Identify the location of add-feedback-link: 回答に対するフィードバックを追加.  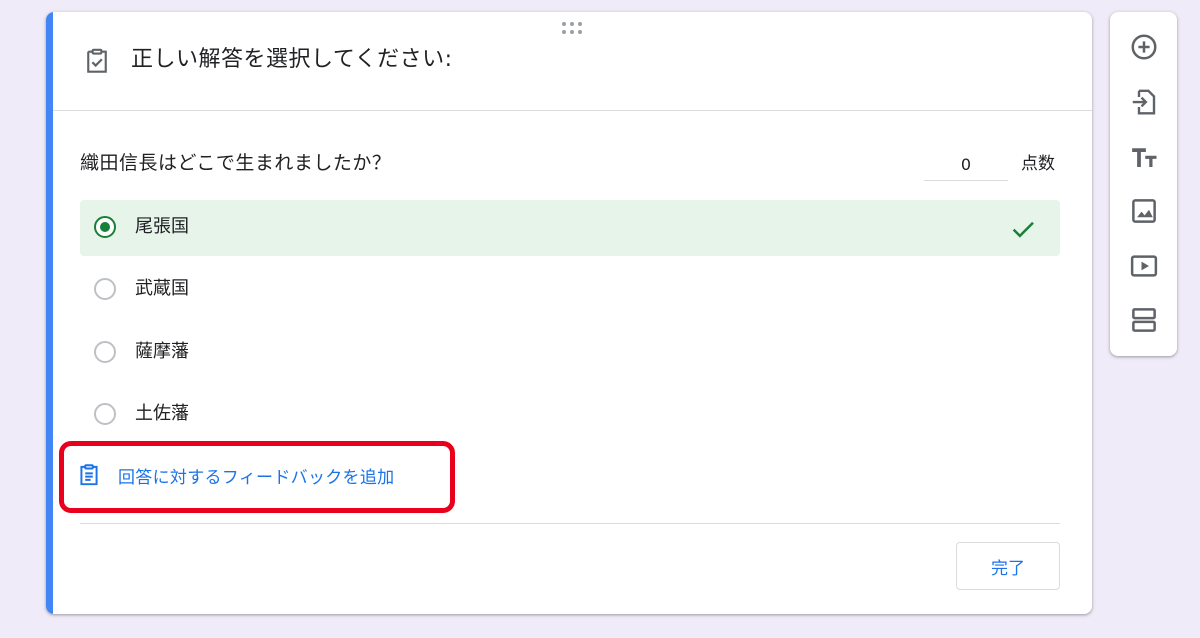
(235, 475).